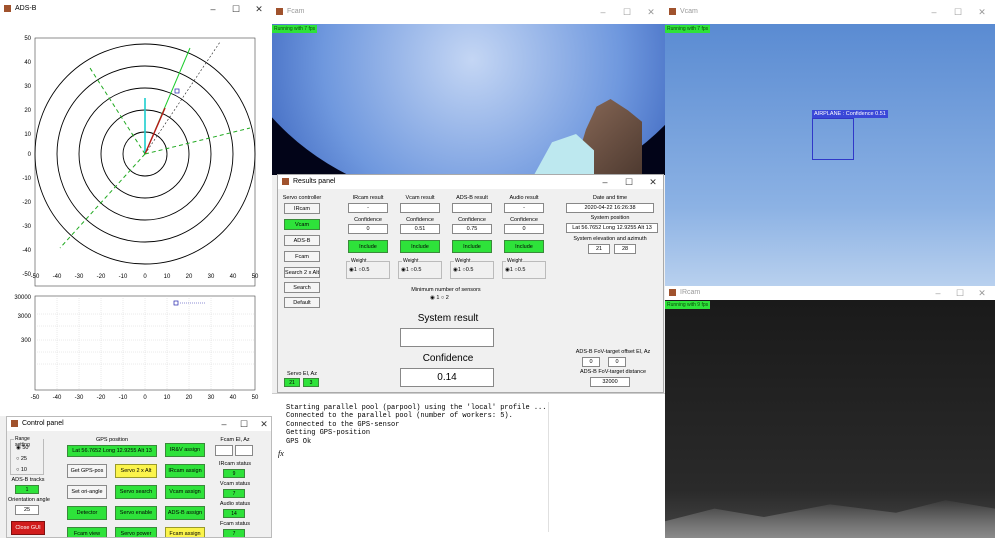  Describe the element at coordinates (368, 229) in the screenshot. I see `ircam-confidence-value: 0` at that location.